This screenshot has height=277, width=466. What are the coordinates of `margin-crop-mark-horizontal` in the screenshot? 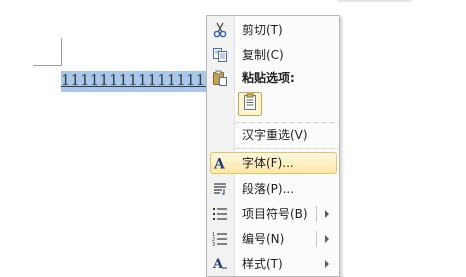 It's located at (47, 65).